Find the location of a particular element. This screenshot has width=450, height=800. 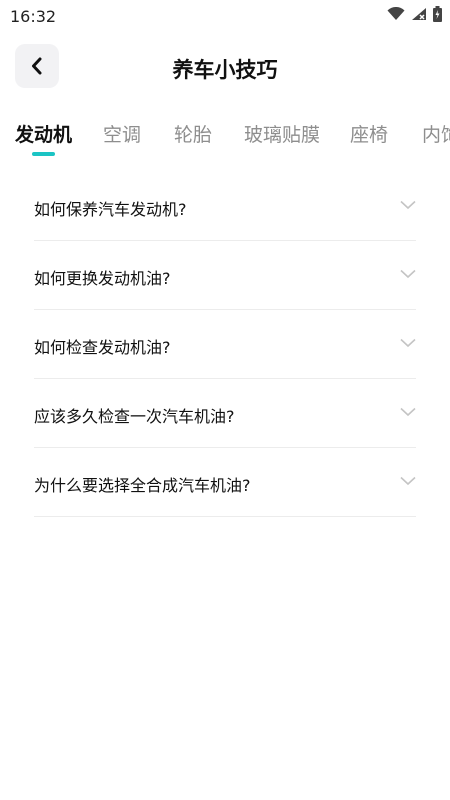

active-tab-indicator is located at coordinates (43, 154).